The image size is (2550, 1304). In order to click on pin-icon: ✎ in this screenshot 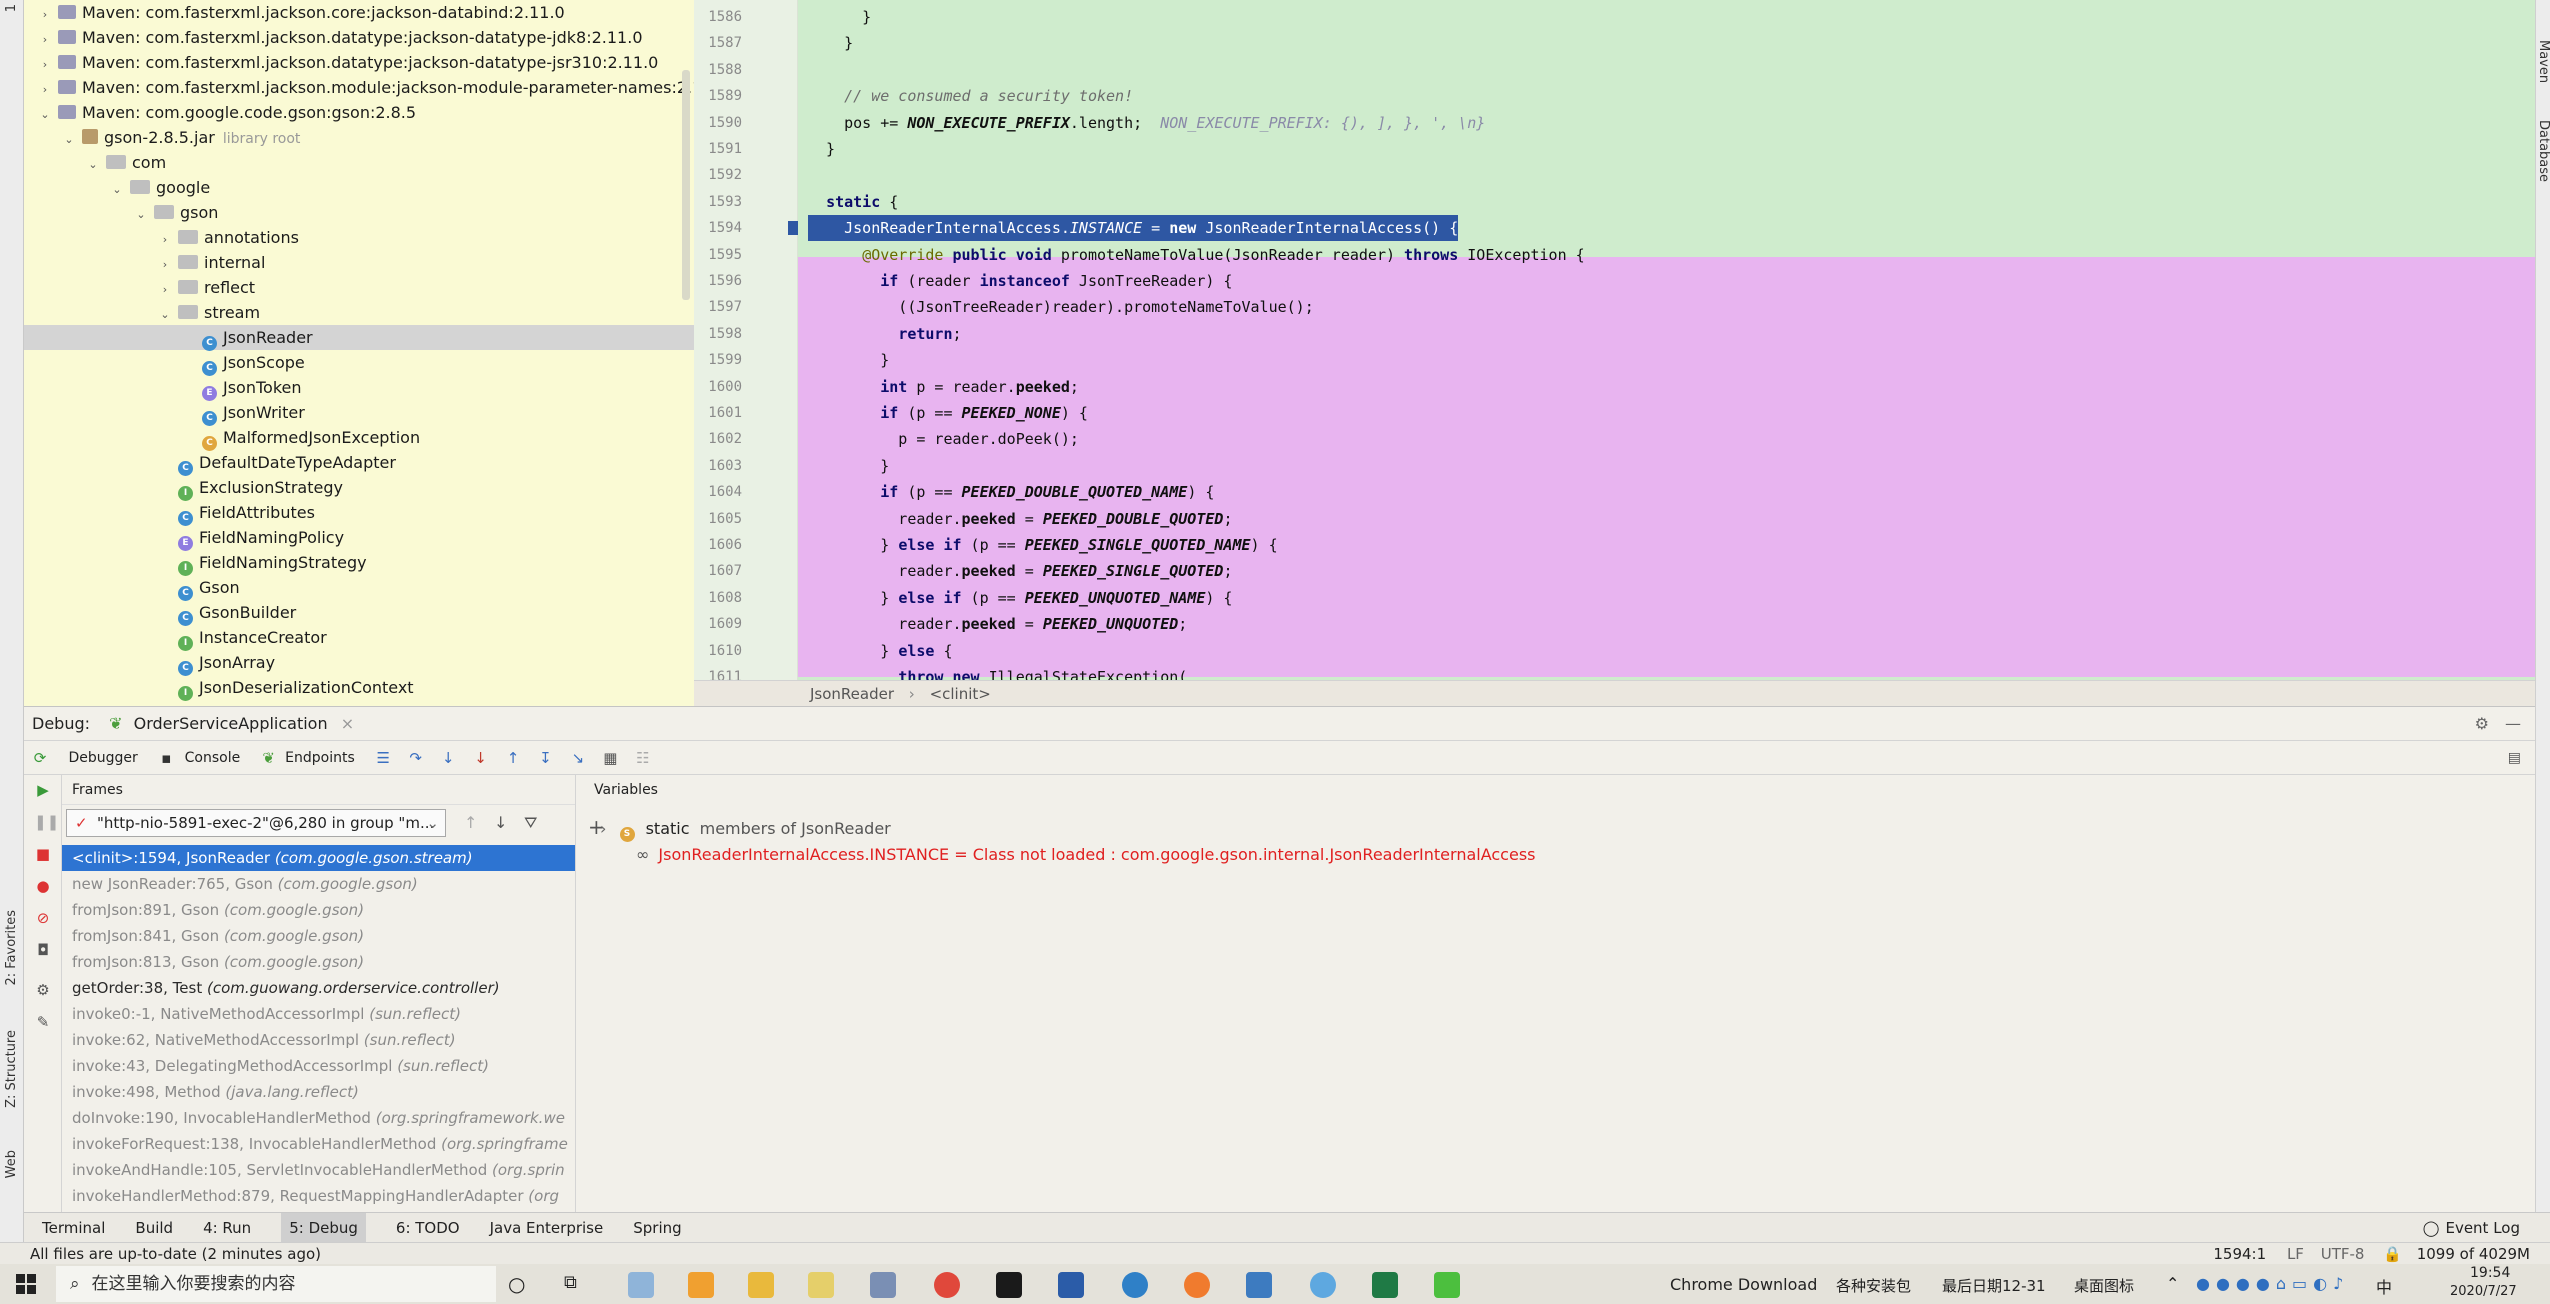, I will do `click(43, 1022)`.